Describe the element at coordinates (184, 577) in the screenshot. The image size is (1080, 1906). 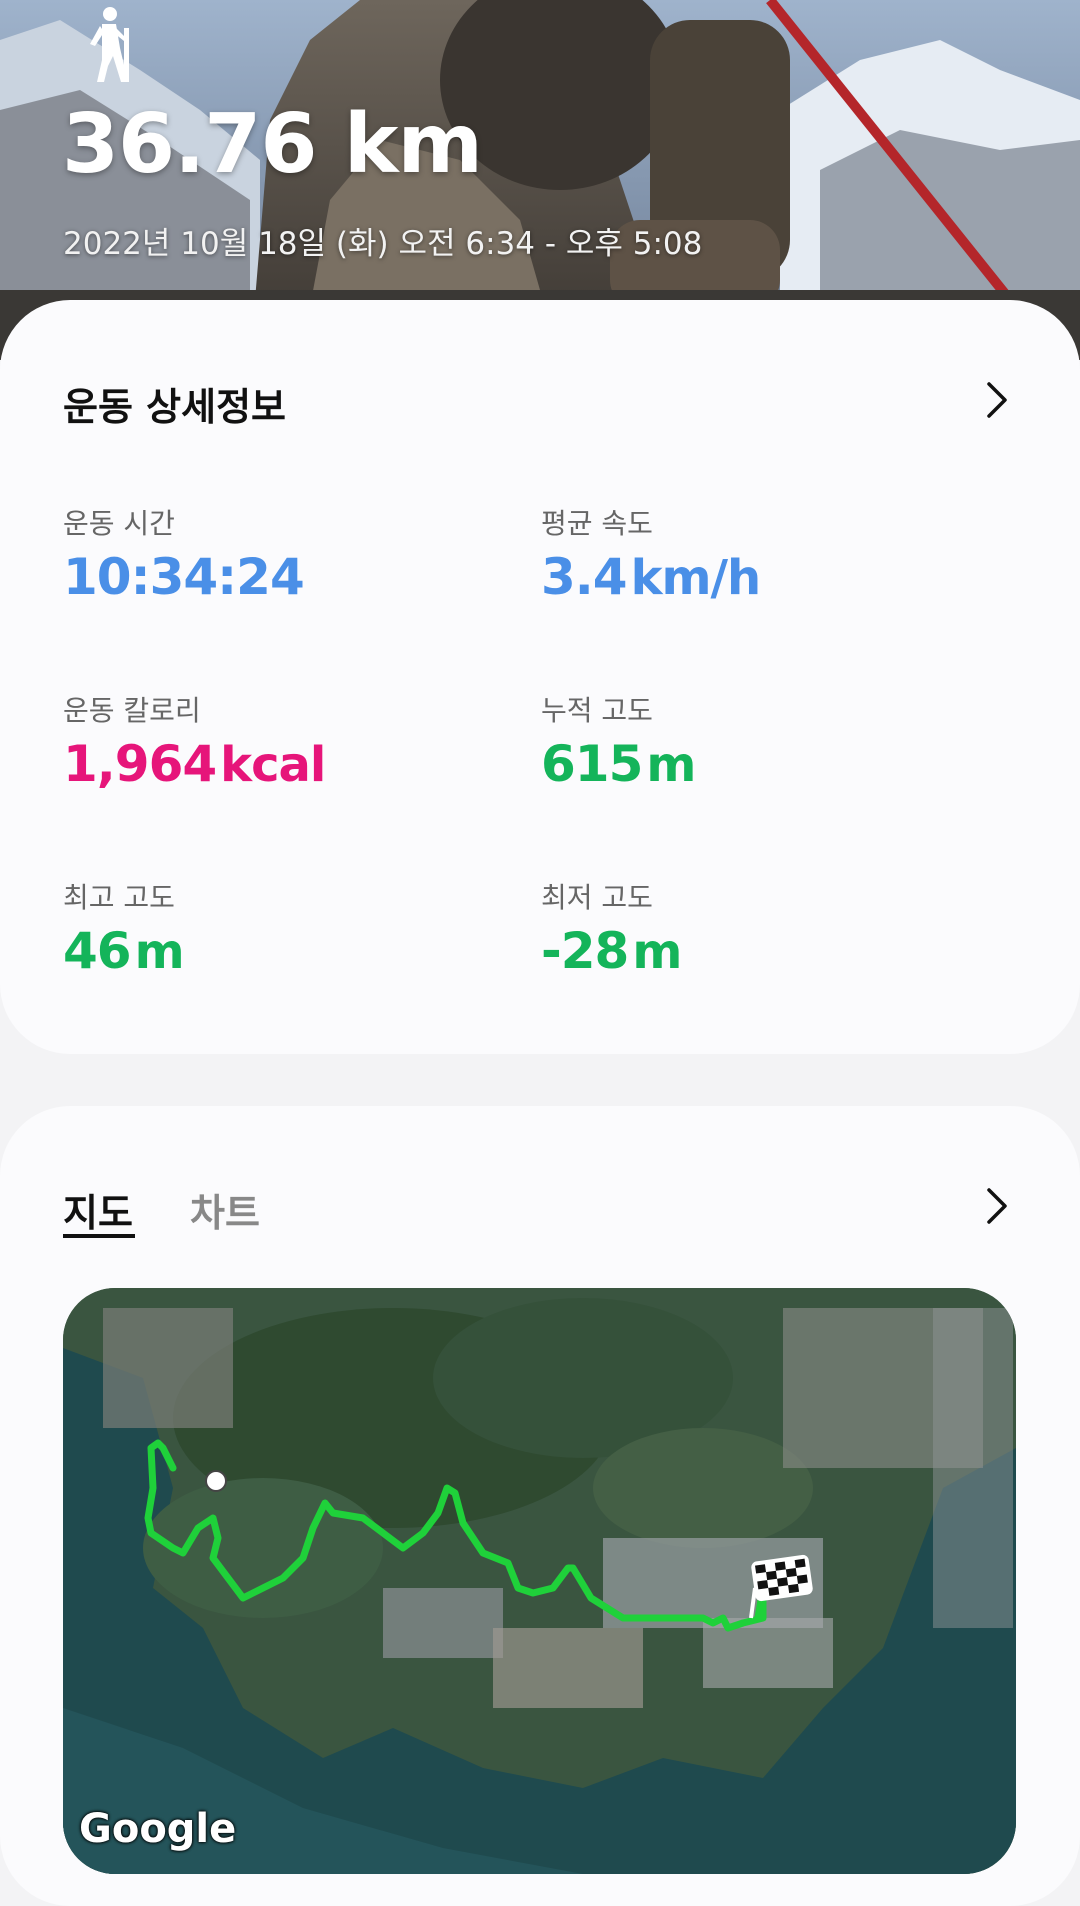
I see `stat-value-duration: 10:34:24` at that location.